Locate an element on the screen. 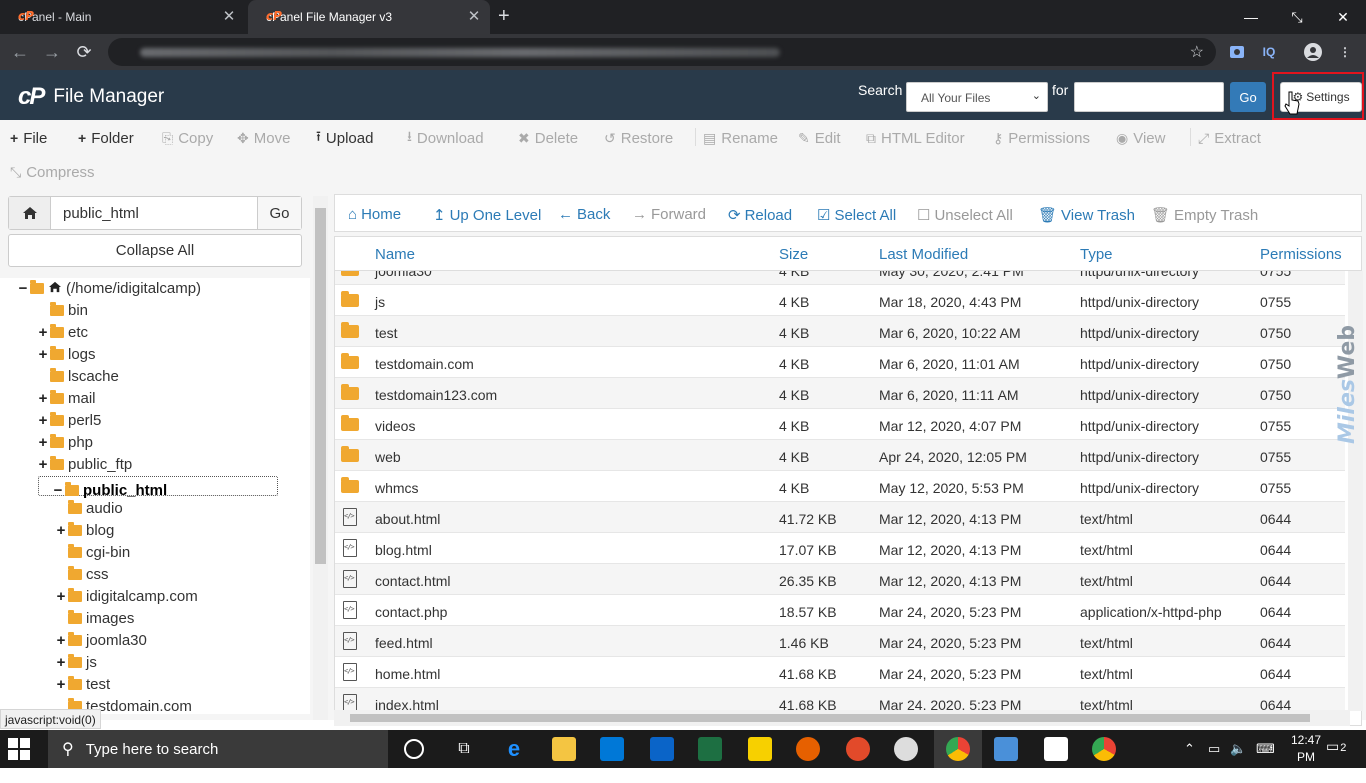  iq-extension-icon: IQ is located at coordinates (1269, 52).